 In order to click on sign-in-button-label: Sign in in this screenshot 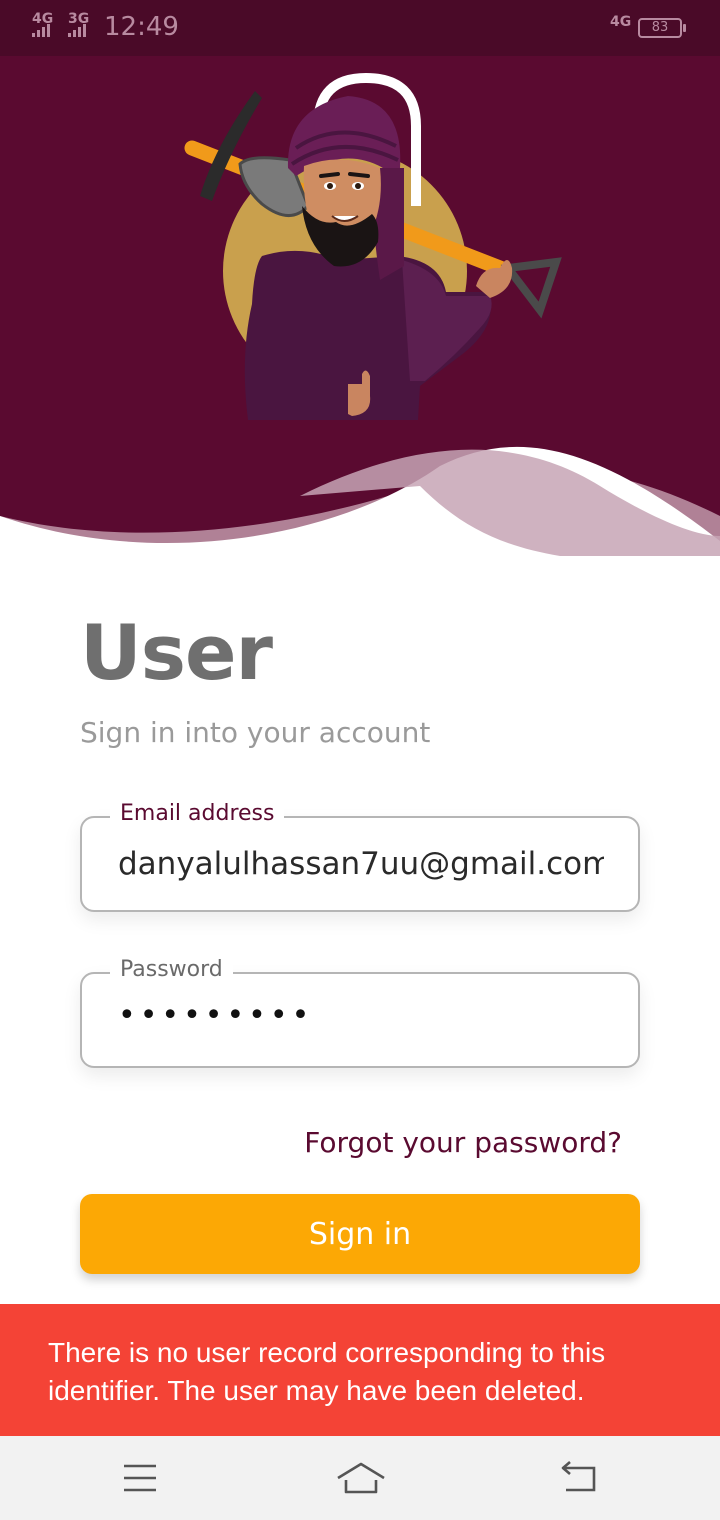, I will do `click(360, 1234)`.